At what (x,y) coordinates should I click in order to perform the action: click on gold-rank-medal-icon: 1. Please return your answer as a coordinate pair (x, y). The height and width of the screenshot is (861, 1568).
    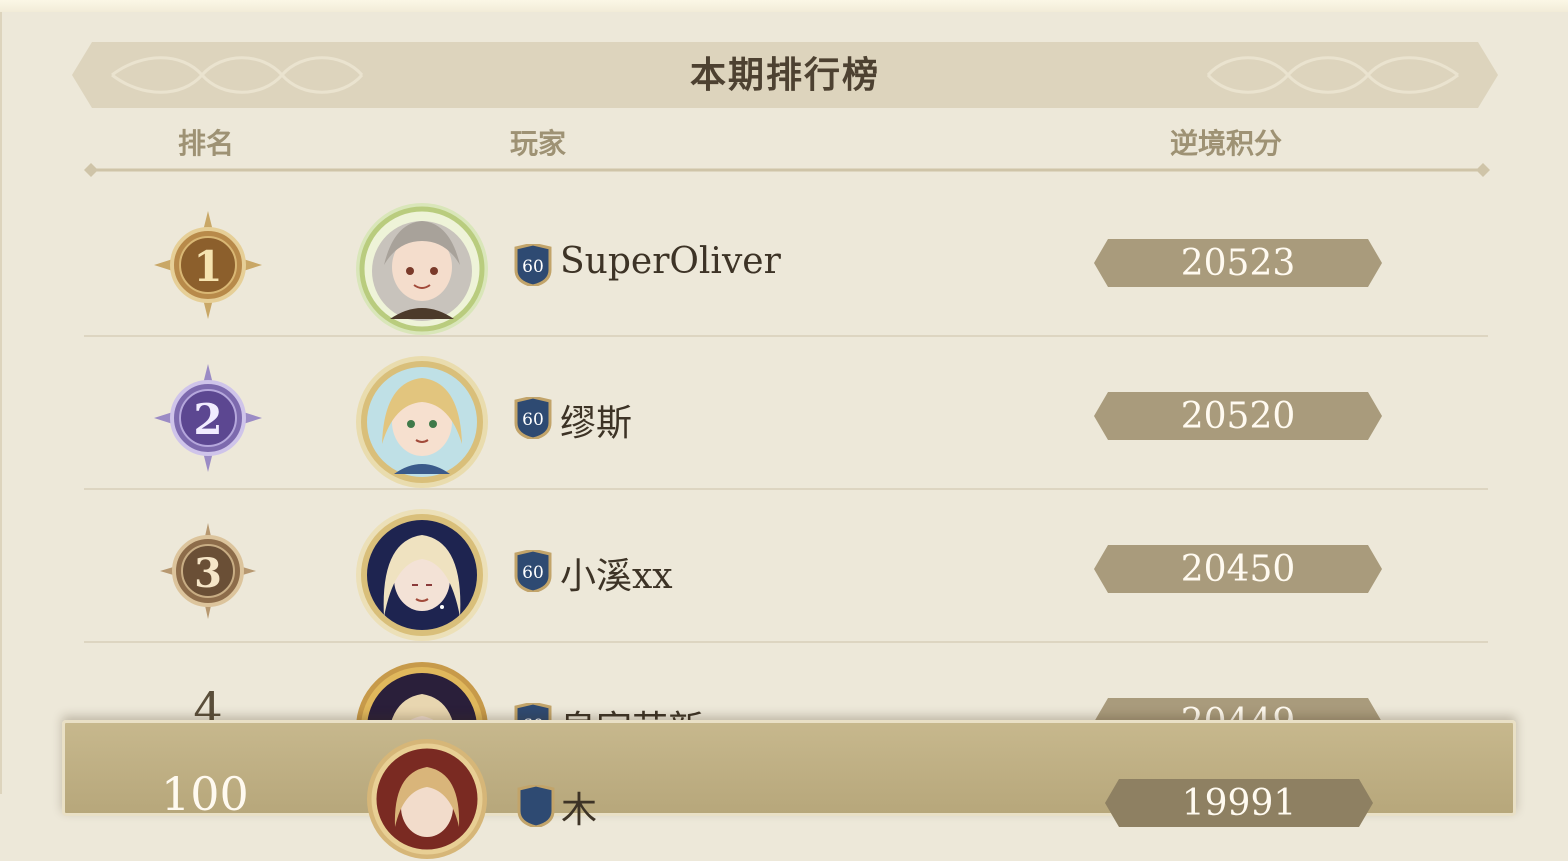
    Looking at the image, I should click on (208, 265).